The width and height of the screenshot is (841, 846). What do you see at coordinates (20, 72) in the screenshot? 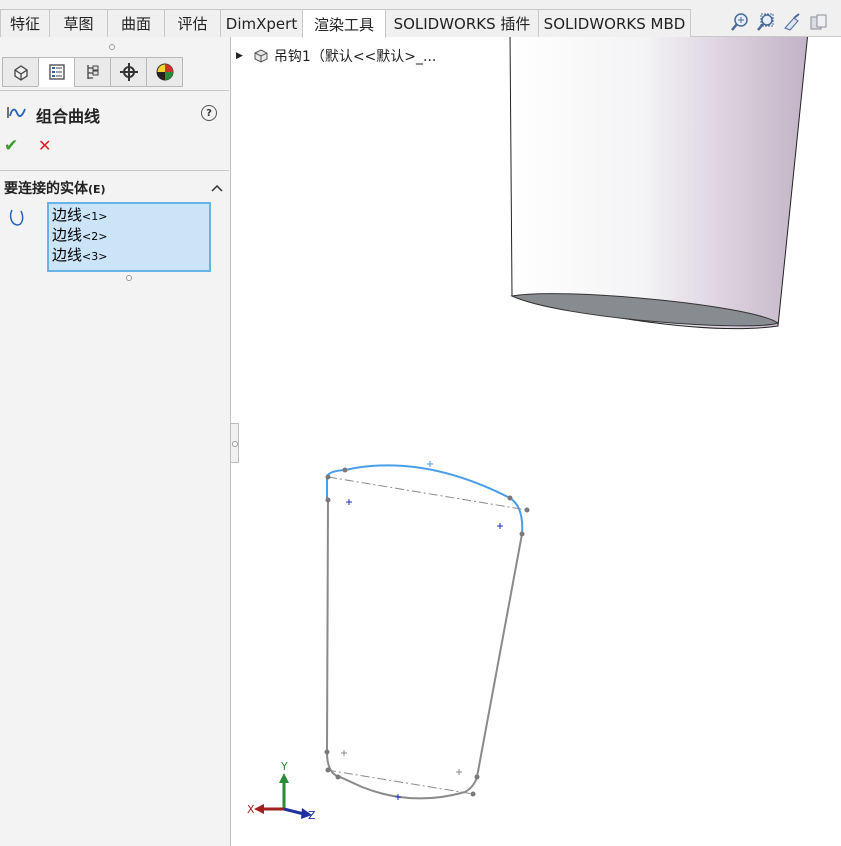
I see `feature-manager-icon` at bounding box center [20, 72].